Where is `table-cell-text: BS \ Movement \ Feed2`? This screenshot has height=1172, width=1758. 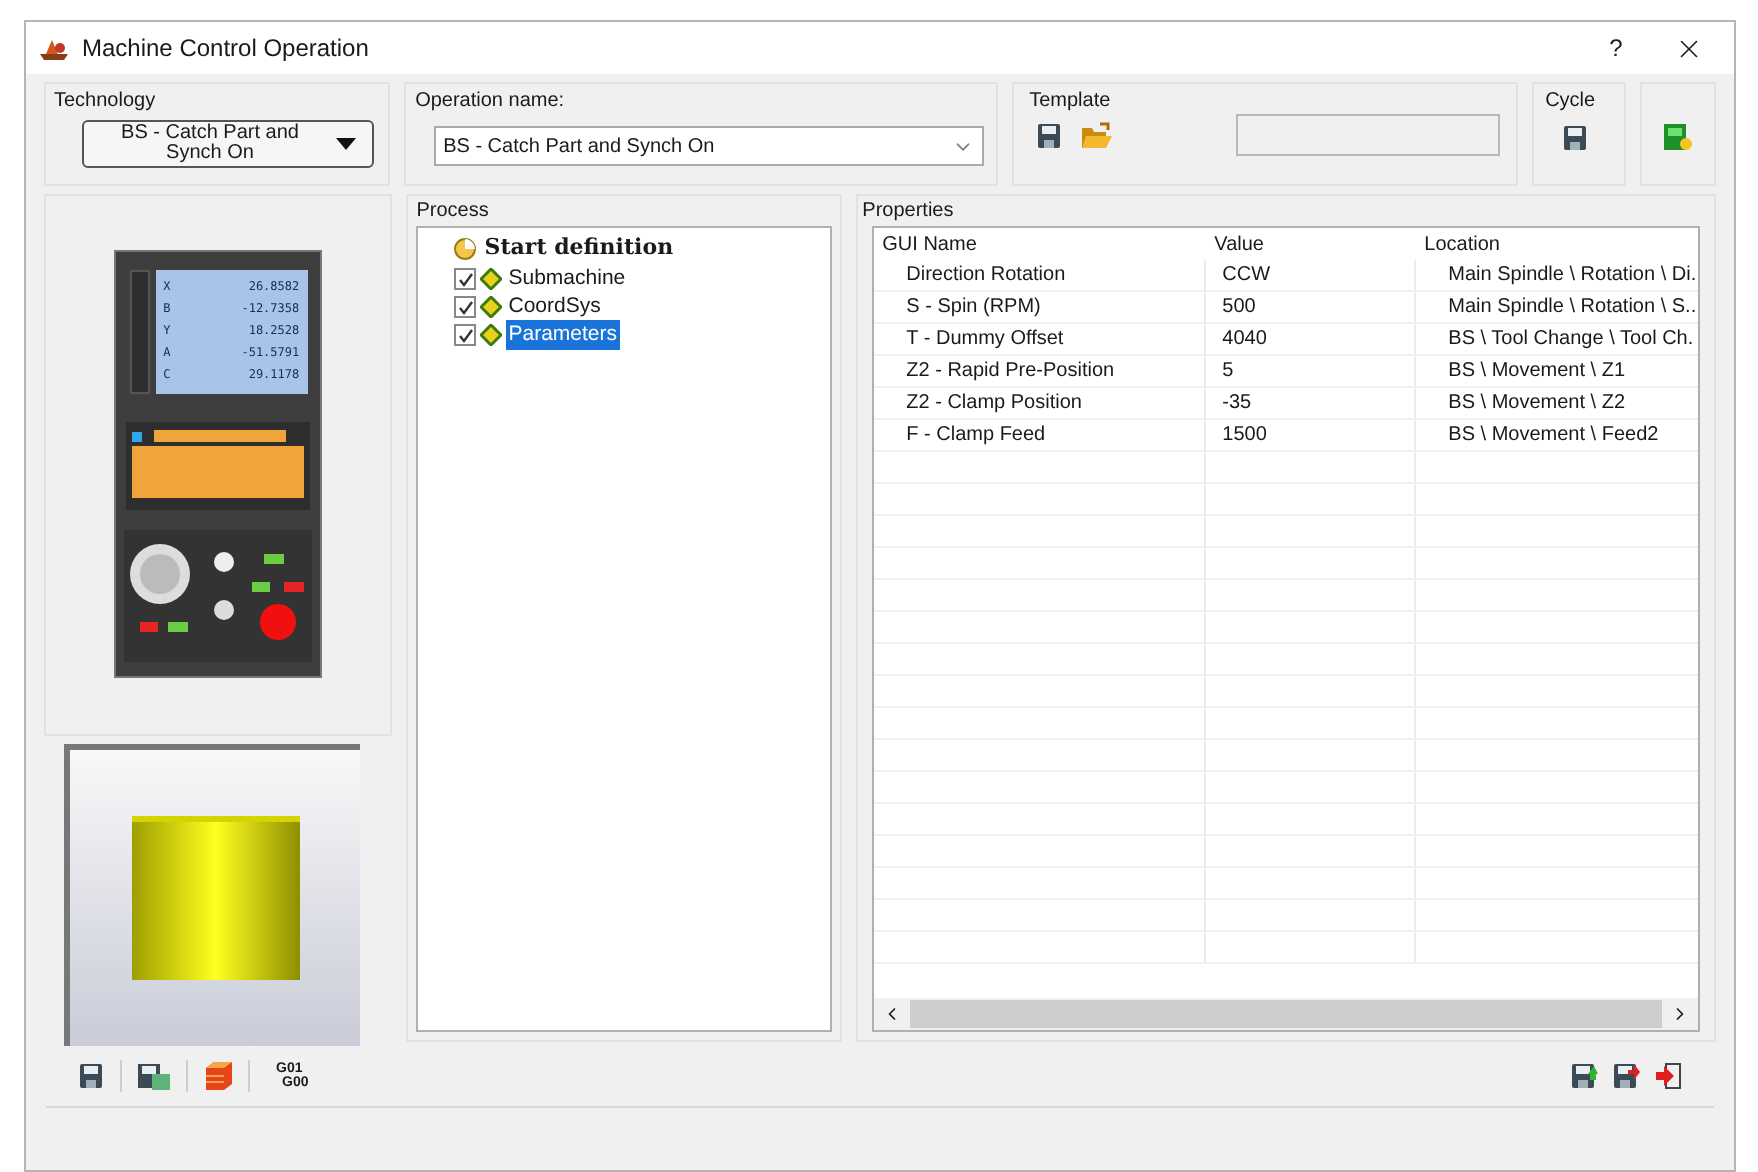
table-cell-text: BS \ Movement \ Feed2 is located at coordinates (1553, 436).